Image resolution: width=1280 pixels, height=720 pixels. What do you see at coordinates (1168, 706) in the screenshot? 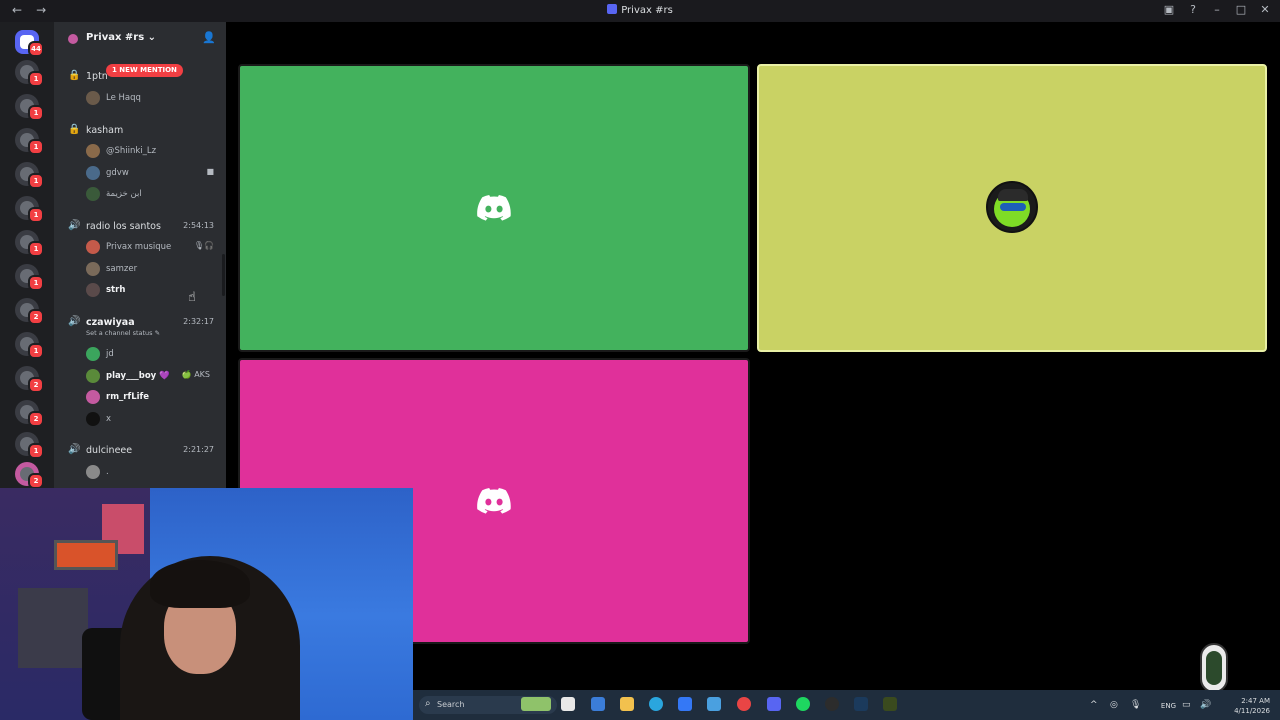
I see `language-indicator: ENG` at bounding box center [1168, 706].